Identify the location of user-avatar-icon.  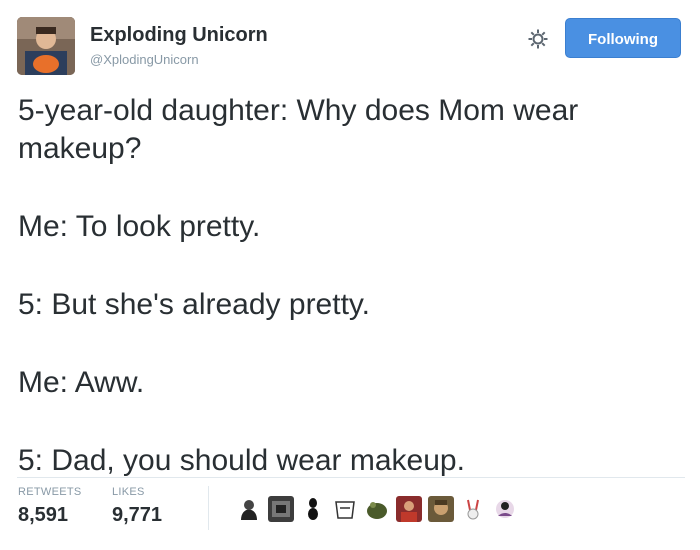
(46, 46).